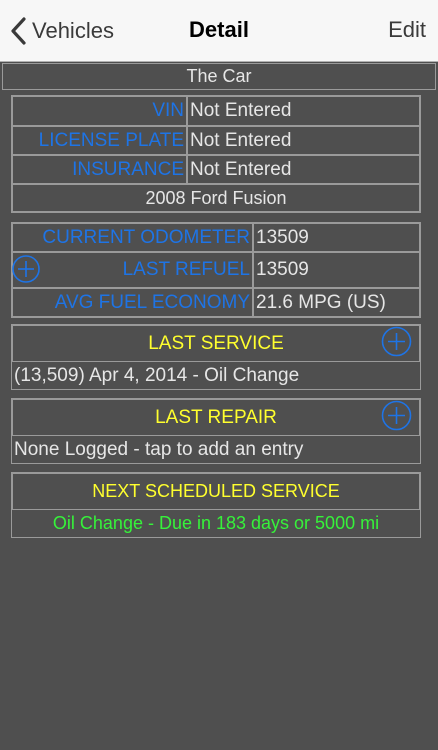 The height and width of the screenshot is (750, 438). Describe the element at coordinates (26, 269) in the screenshot. I see `add-refuel-plus-icon` at that location.